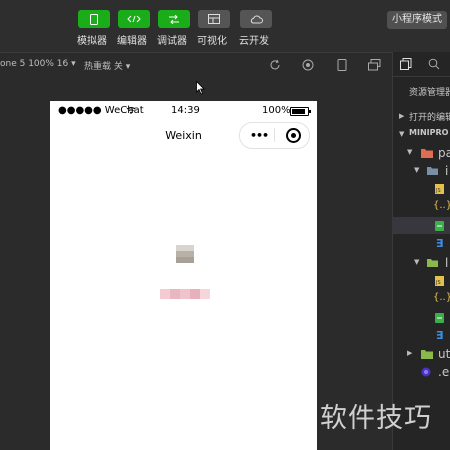  What do you see at coordinates (447, 263) in the screenshot?
I see `tree-label: l` at bounding box center [447, 263].